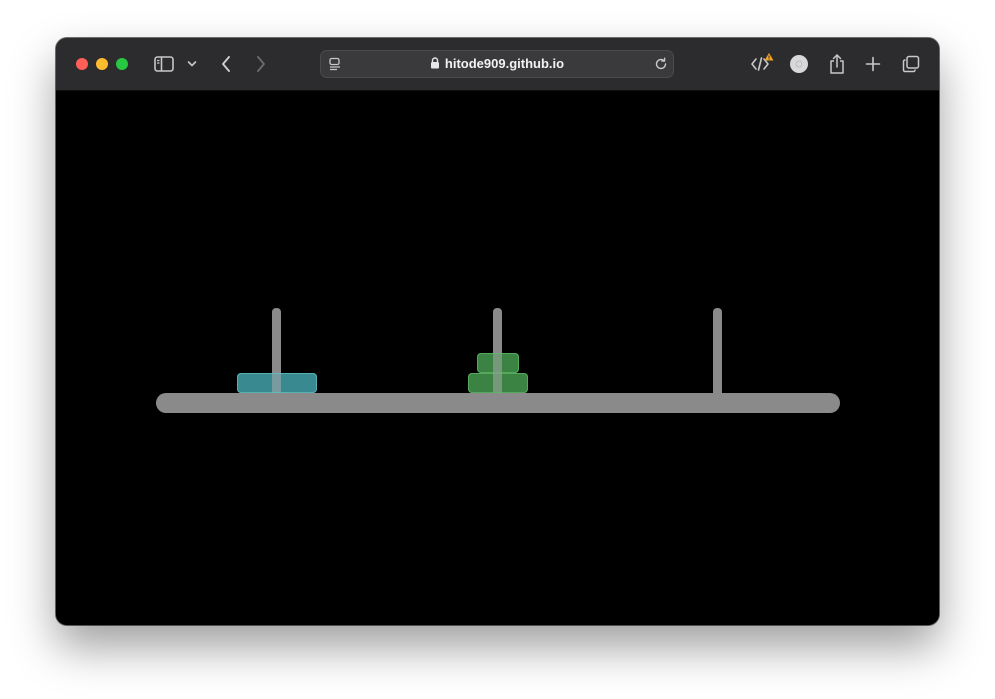 This screenshot has width=995, height=699. What do you see at coordinates (762, 64) in the screenshot?
I see `code-brackets-icon` at bounding box center [762, 64].